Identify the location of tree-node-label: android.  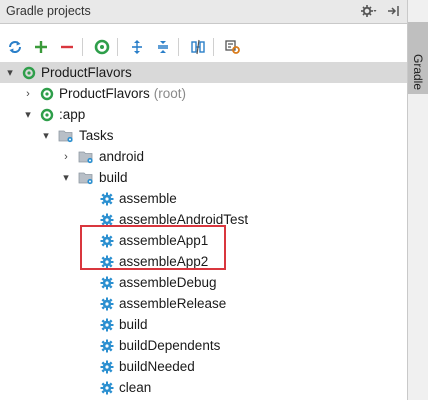
(122, 156).